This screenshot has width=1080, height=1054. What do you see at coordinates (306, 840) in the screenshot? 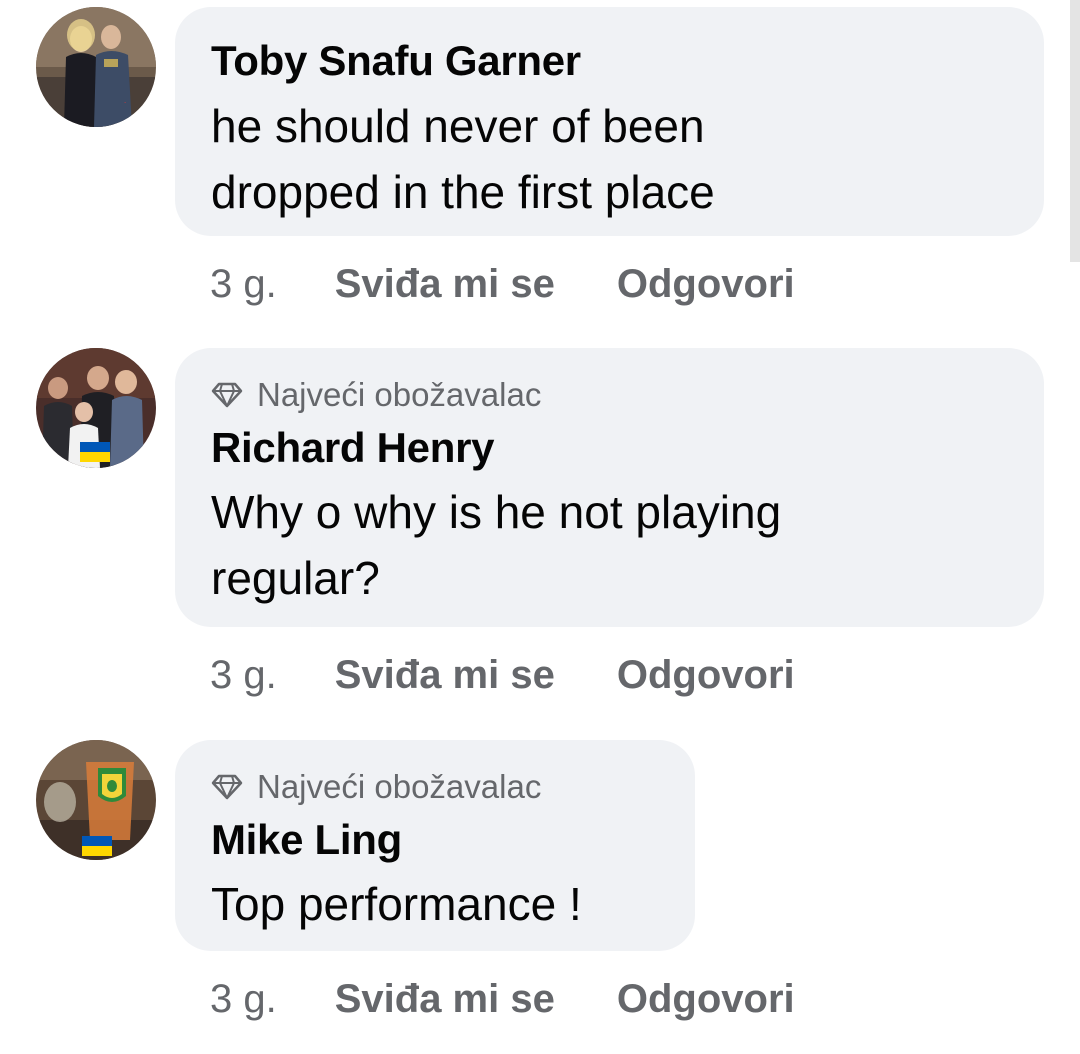
I see `comment-author: Mike Ling` at bounding box center [306, 840].